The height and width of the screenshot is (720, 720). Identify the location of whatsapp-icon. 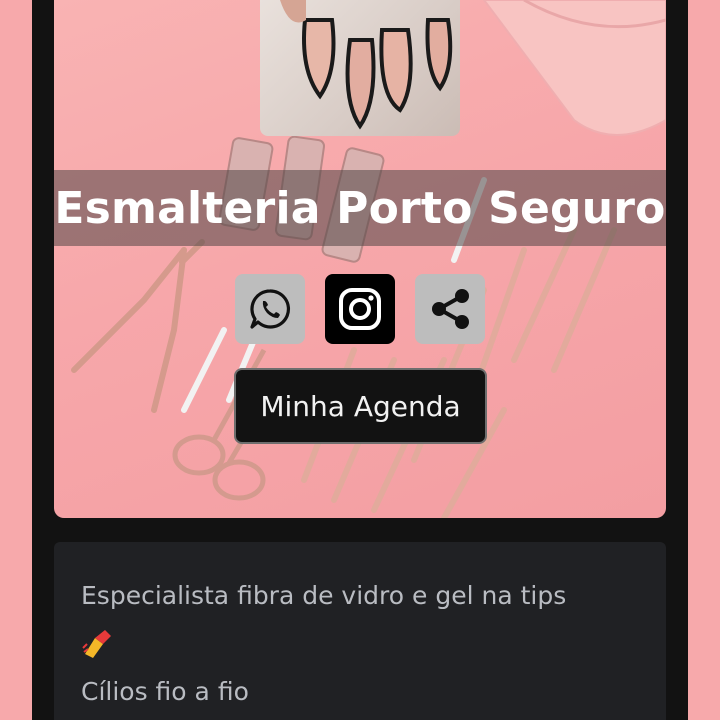
(270, 309).